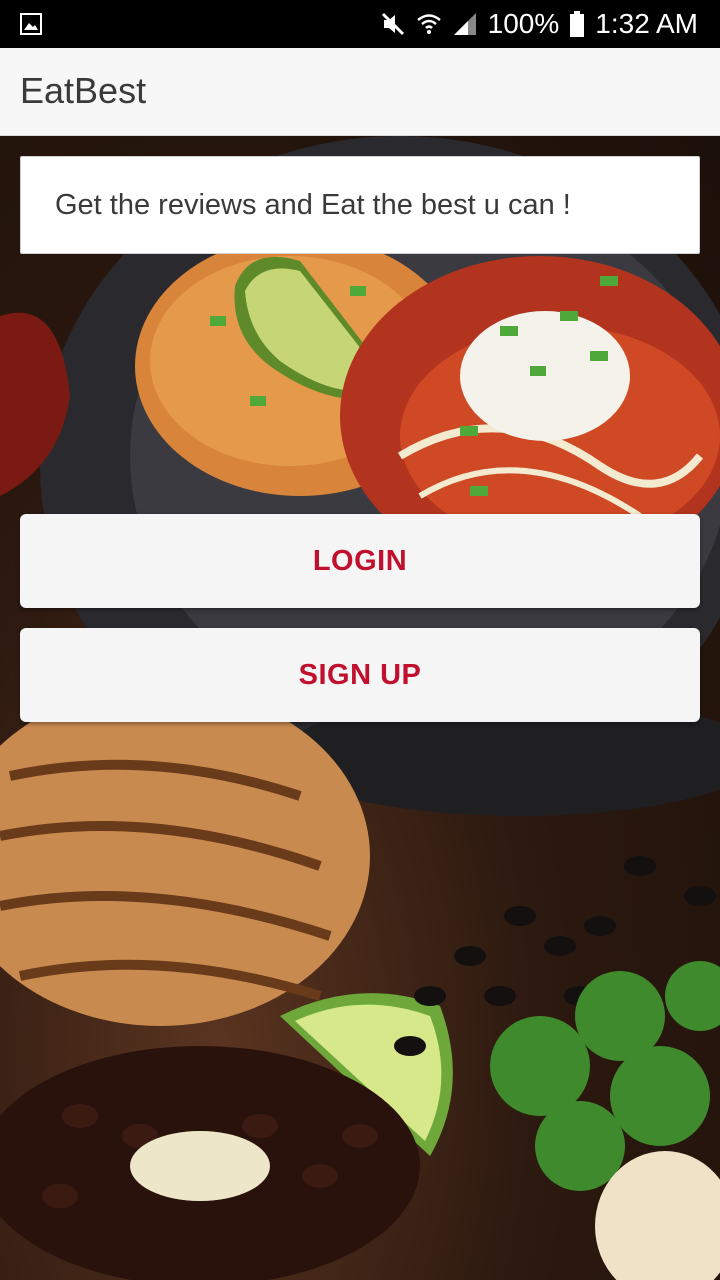 This screenshot has height=1280, width=720. Describe the element at coordinates (523, 23) in the screenshot. I see `battery-percent: 100%` at that location.